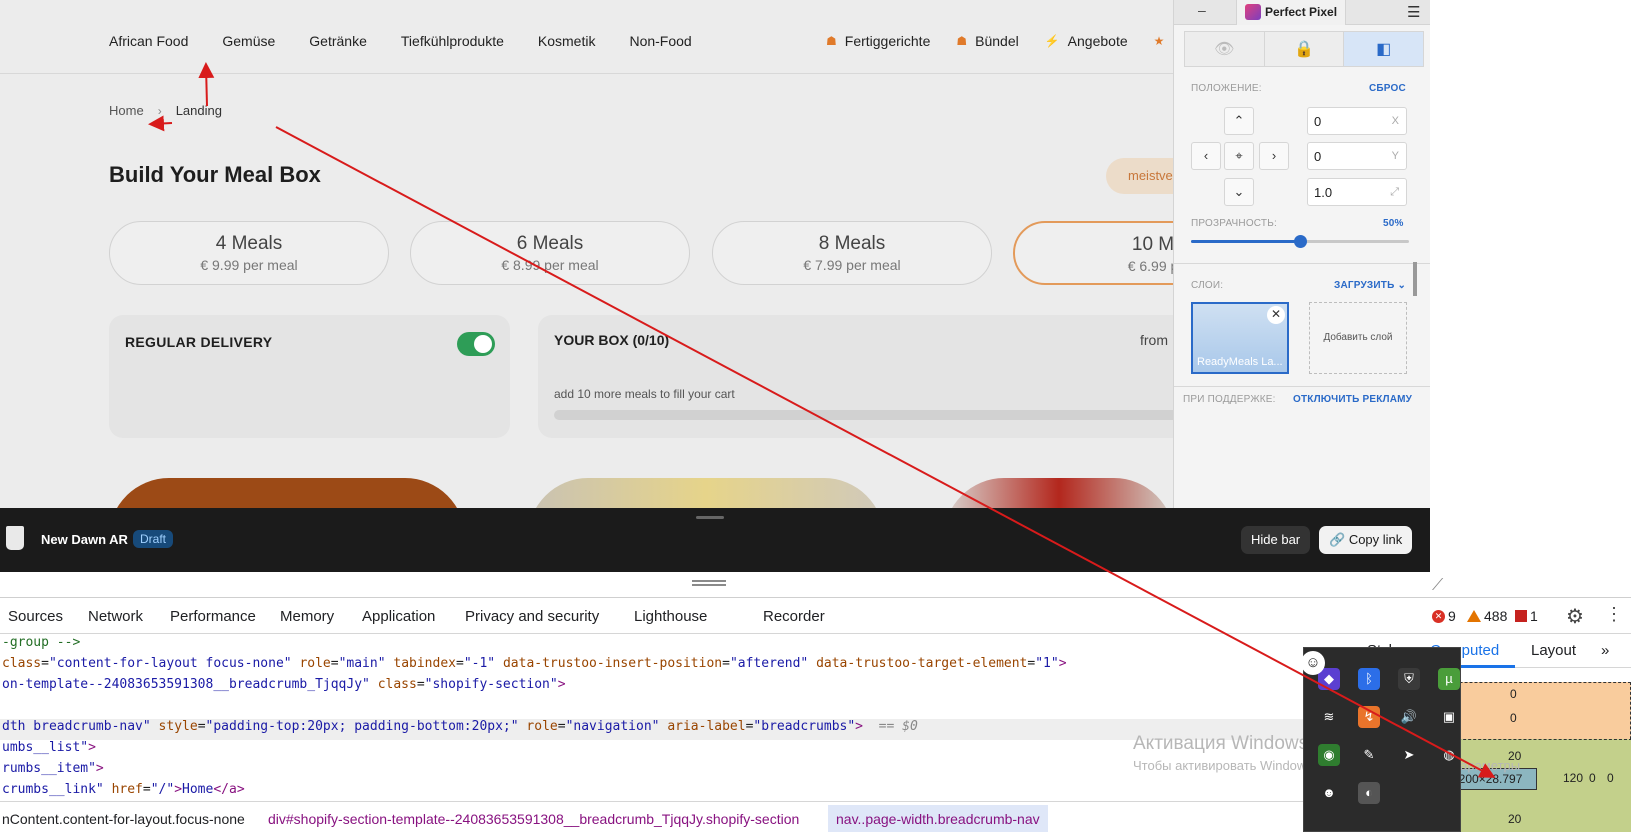 The image size is (1631, 832). What do you see at coordinates (1605, 650) in the screenshot?
I see `more-tabs-icon: »` at bounding box center [1605, 650].